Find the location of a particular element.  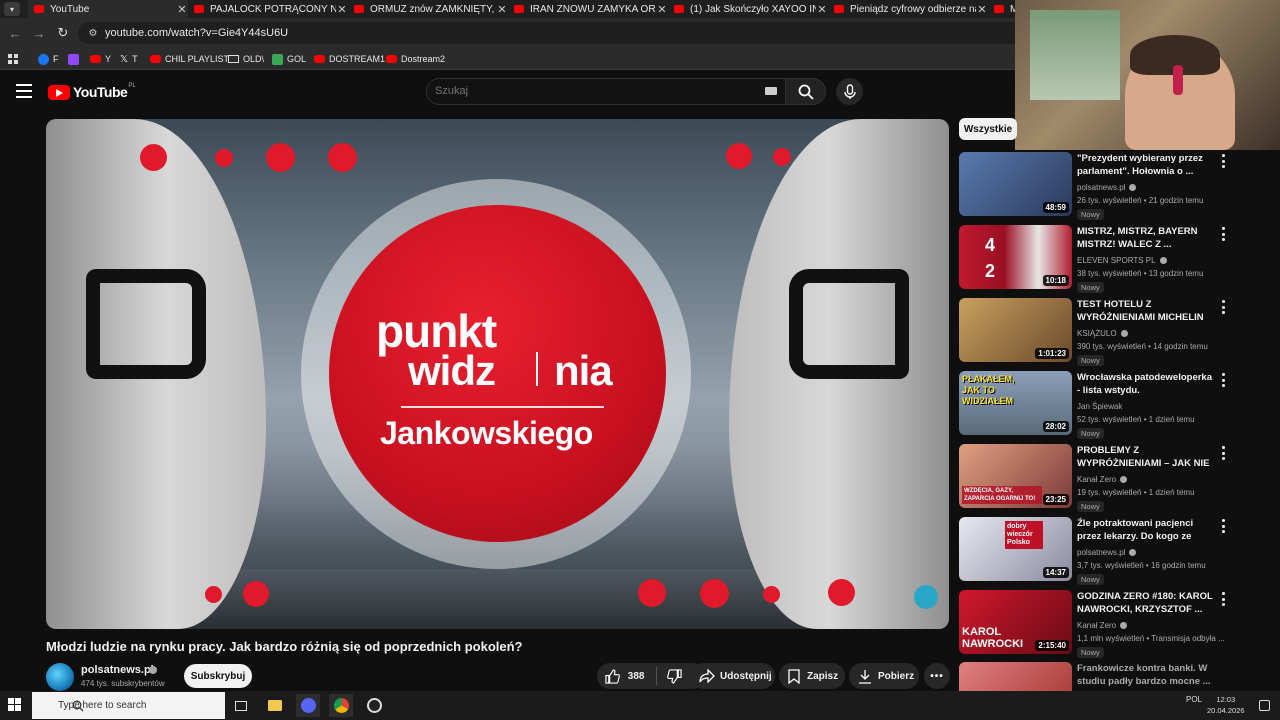

video-thumbnail: PŁAKAŁEM, JAK TO WIDZIAŁEM 28:02 is located at coordinates (1015, 403).